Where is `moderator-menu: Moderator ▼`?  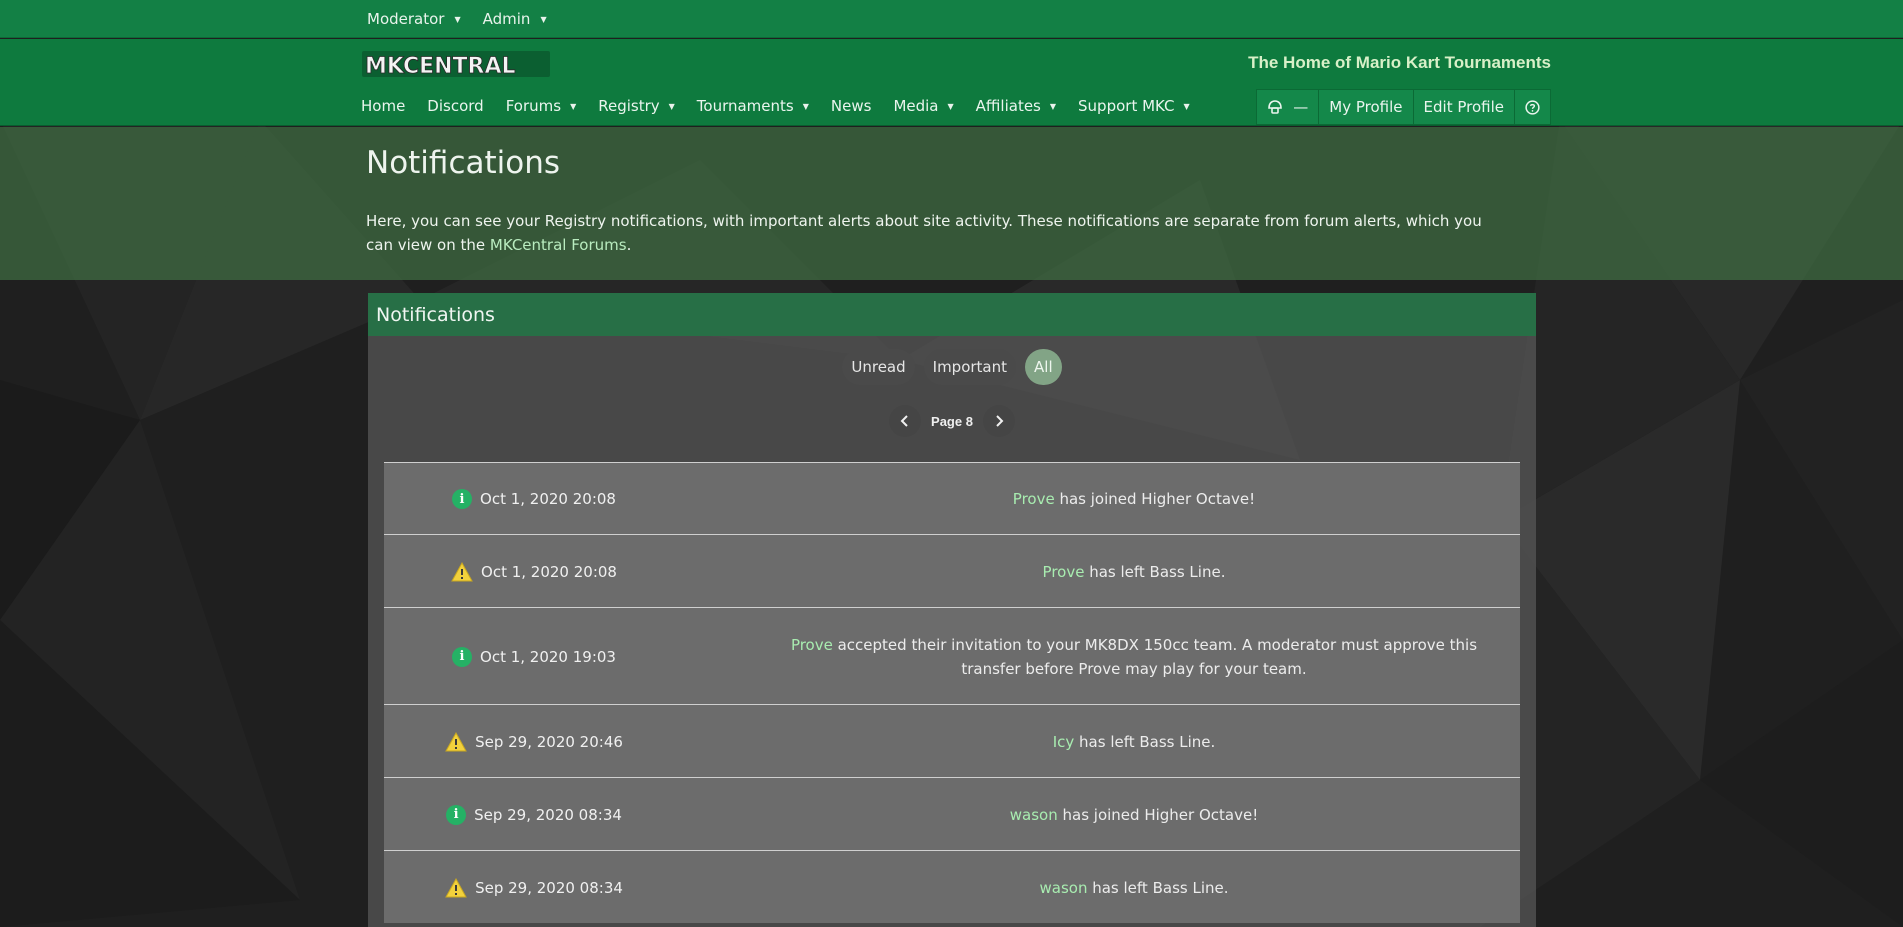 moderator-menu: Moderator ▼ is located at coordinates (414, 19).